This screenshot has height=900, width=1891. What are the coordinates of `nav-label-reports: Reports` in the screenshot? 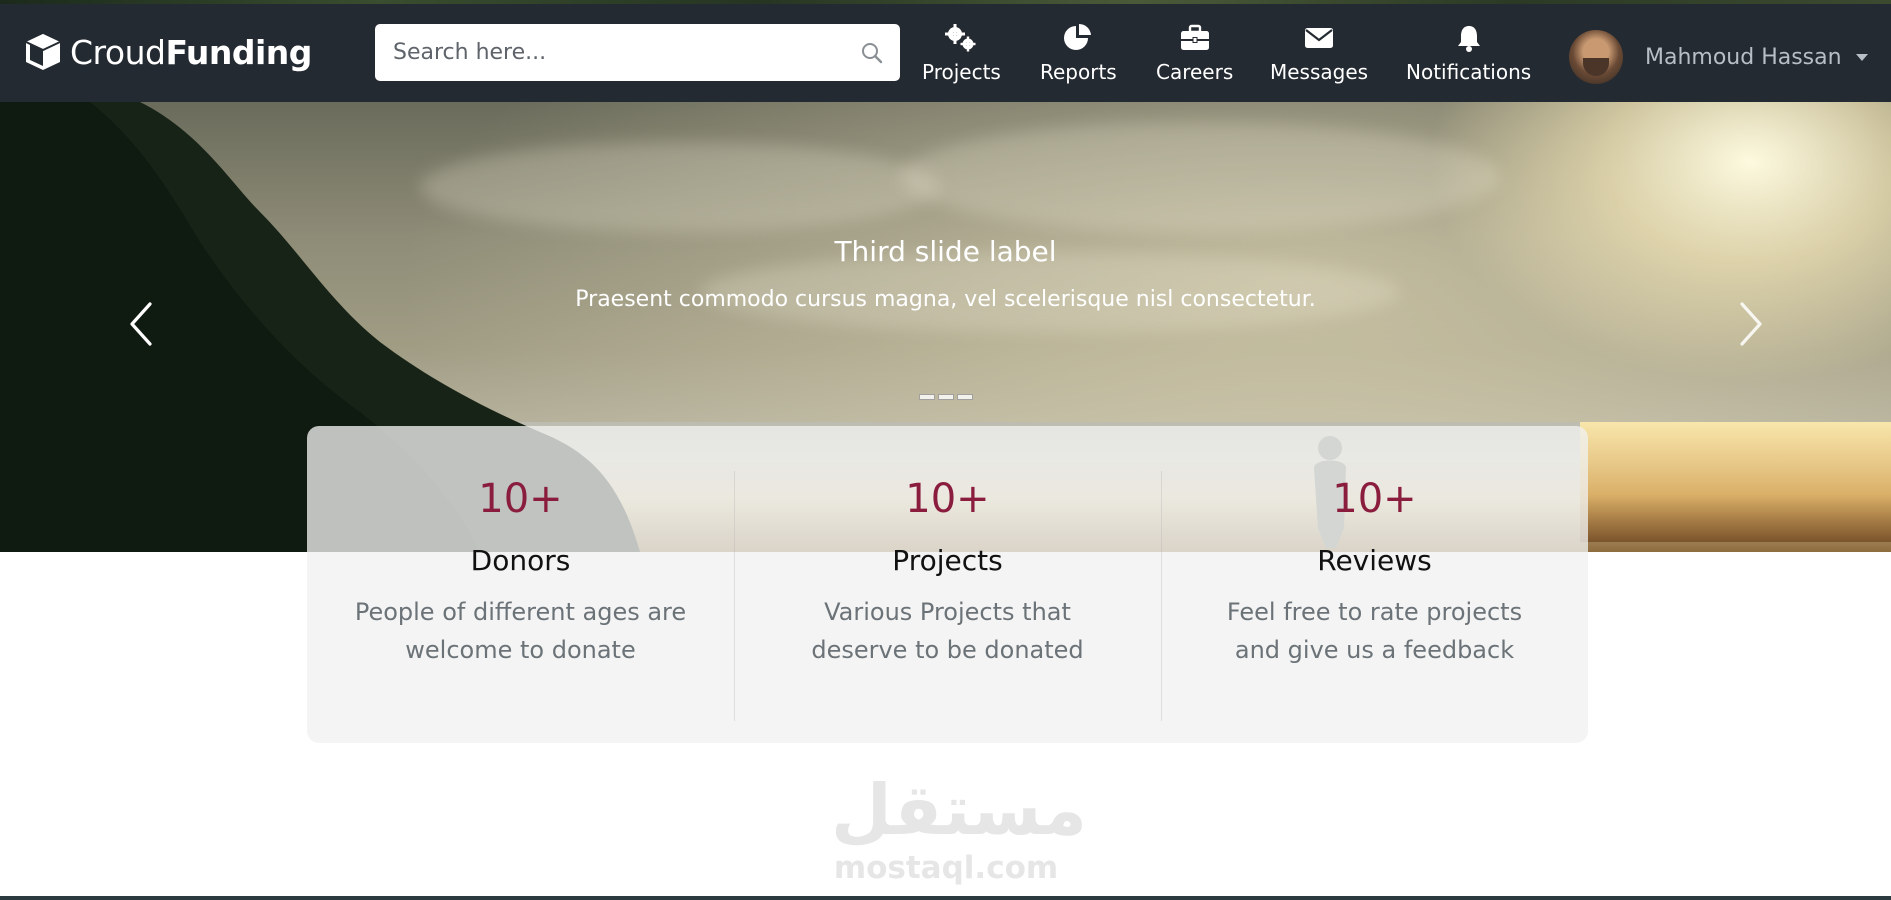 It's located at (1078, 72).